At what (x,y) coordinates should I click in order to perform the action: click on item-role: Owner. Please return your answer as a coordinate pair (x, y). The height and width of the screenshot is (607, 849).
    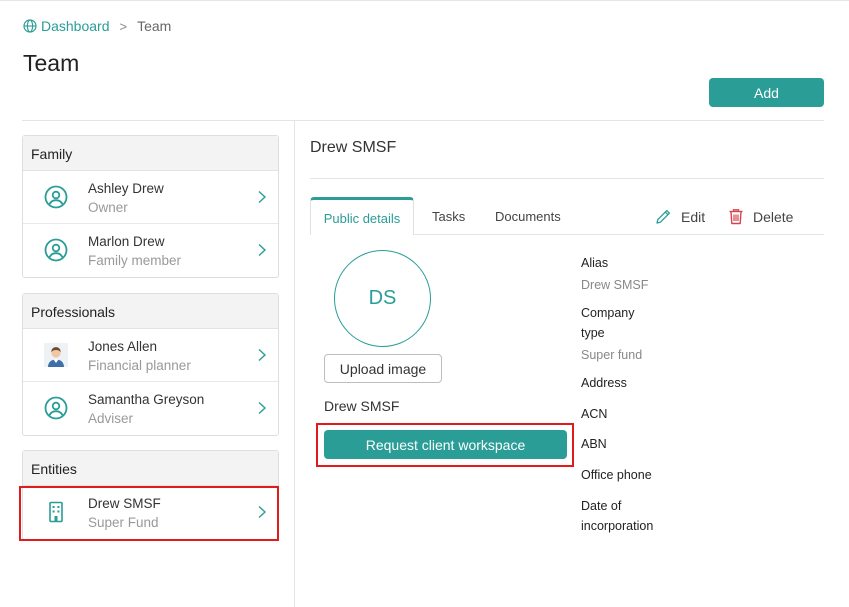
    Looking at the image, I should click on (108, 207).